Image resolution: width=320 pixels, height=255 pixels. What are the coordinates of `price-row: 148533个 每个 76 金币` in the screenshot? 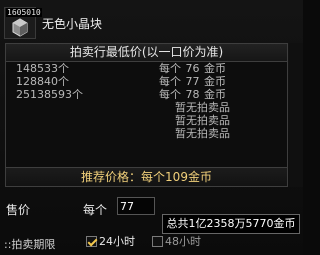 It's located at (146, 68).